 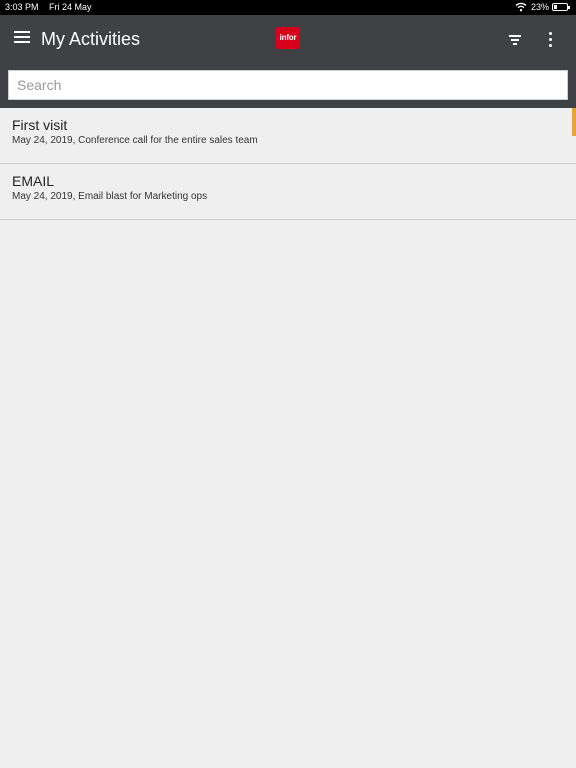 What do you see at coordinates (288, 7) in the screenshot?
I see `status-bar: 3:03 PM Fri 24 May 23%` at bounding box center [288, 7].